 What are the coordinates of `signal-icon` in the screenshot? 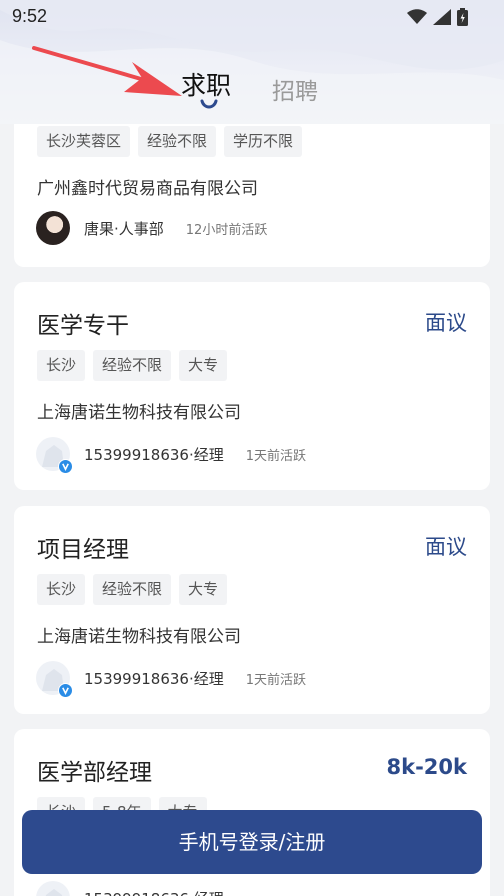 It's located at (442, 17).